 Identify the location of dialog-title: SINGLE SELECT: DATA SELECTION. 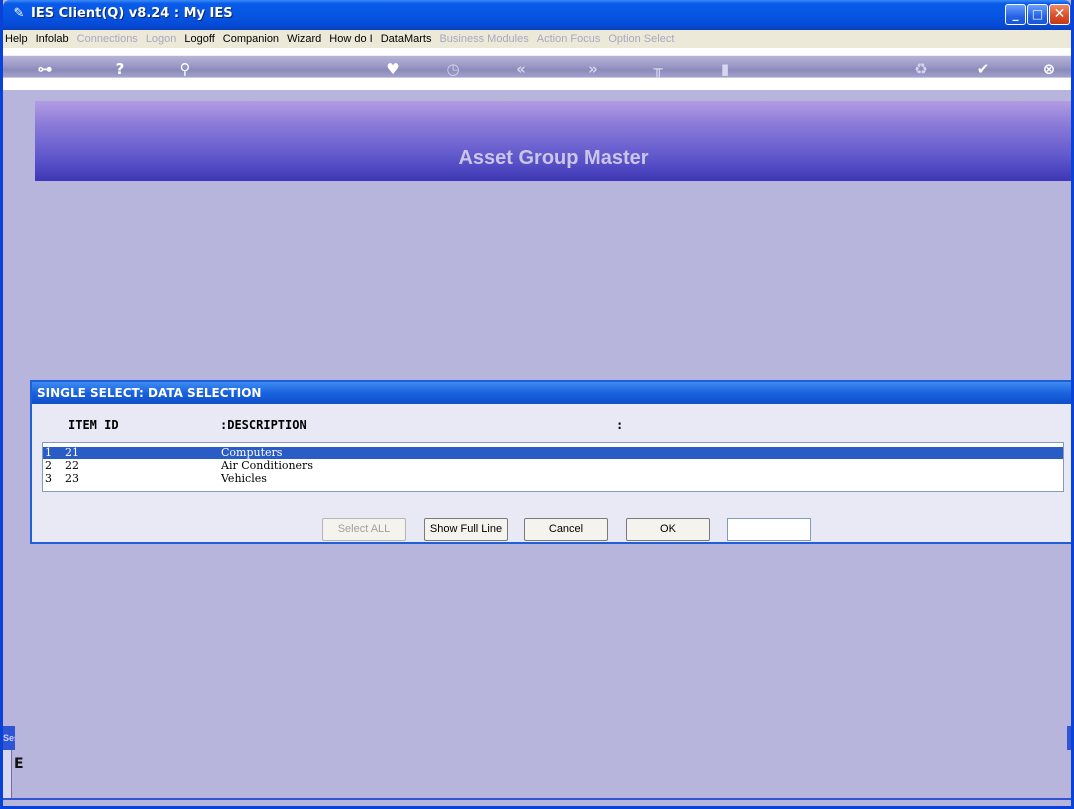
(149, 393).